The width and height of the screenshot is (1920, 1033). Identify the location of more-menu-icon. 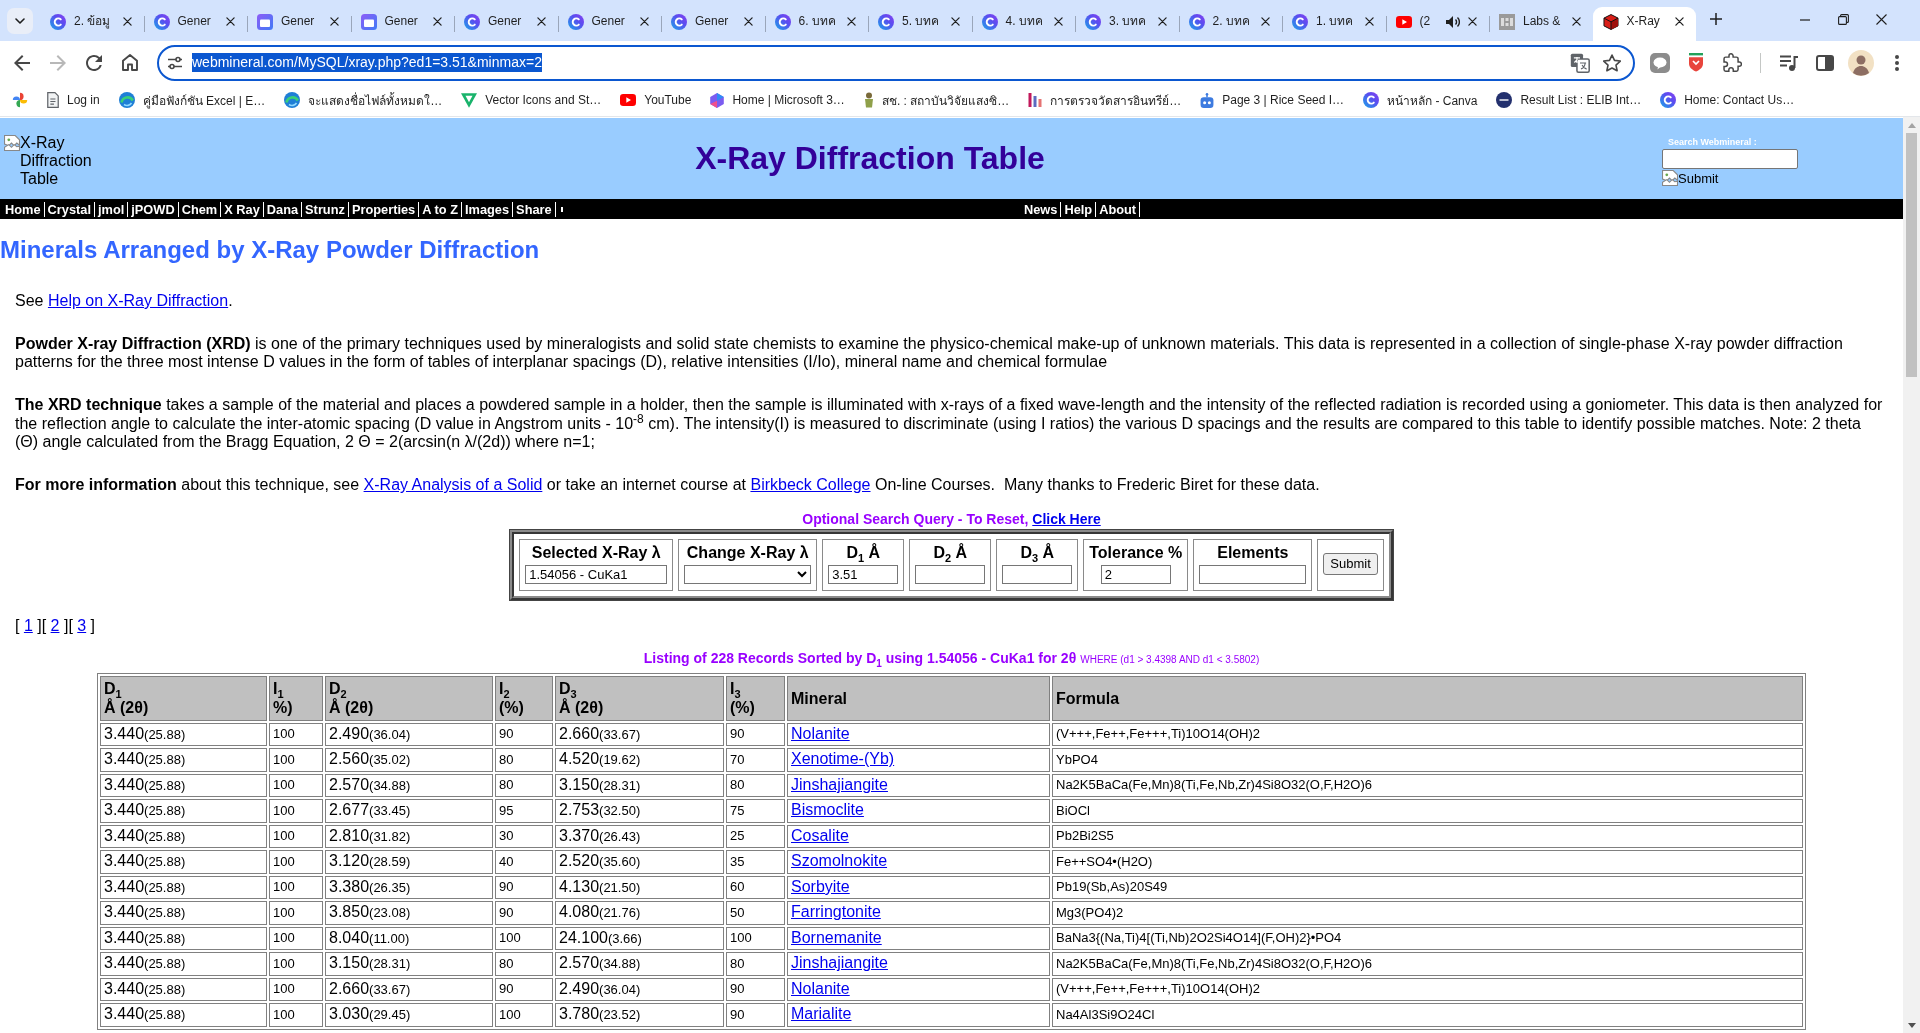
(1897, 62).